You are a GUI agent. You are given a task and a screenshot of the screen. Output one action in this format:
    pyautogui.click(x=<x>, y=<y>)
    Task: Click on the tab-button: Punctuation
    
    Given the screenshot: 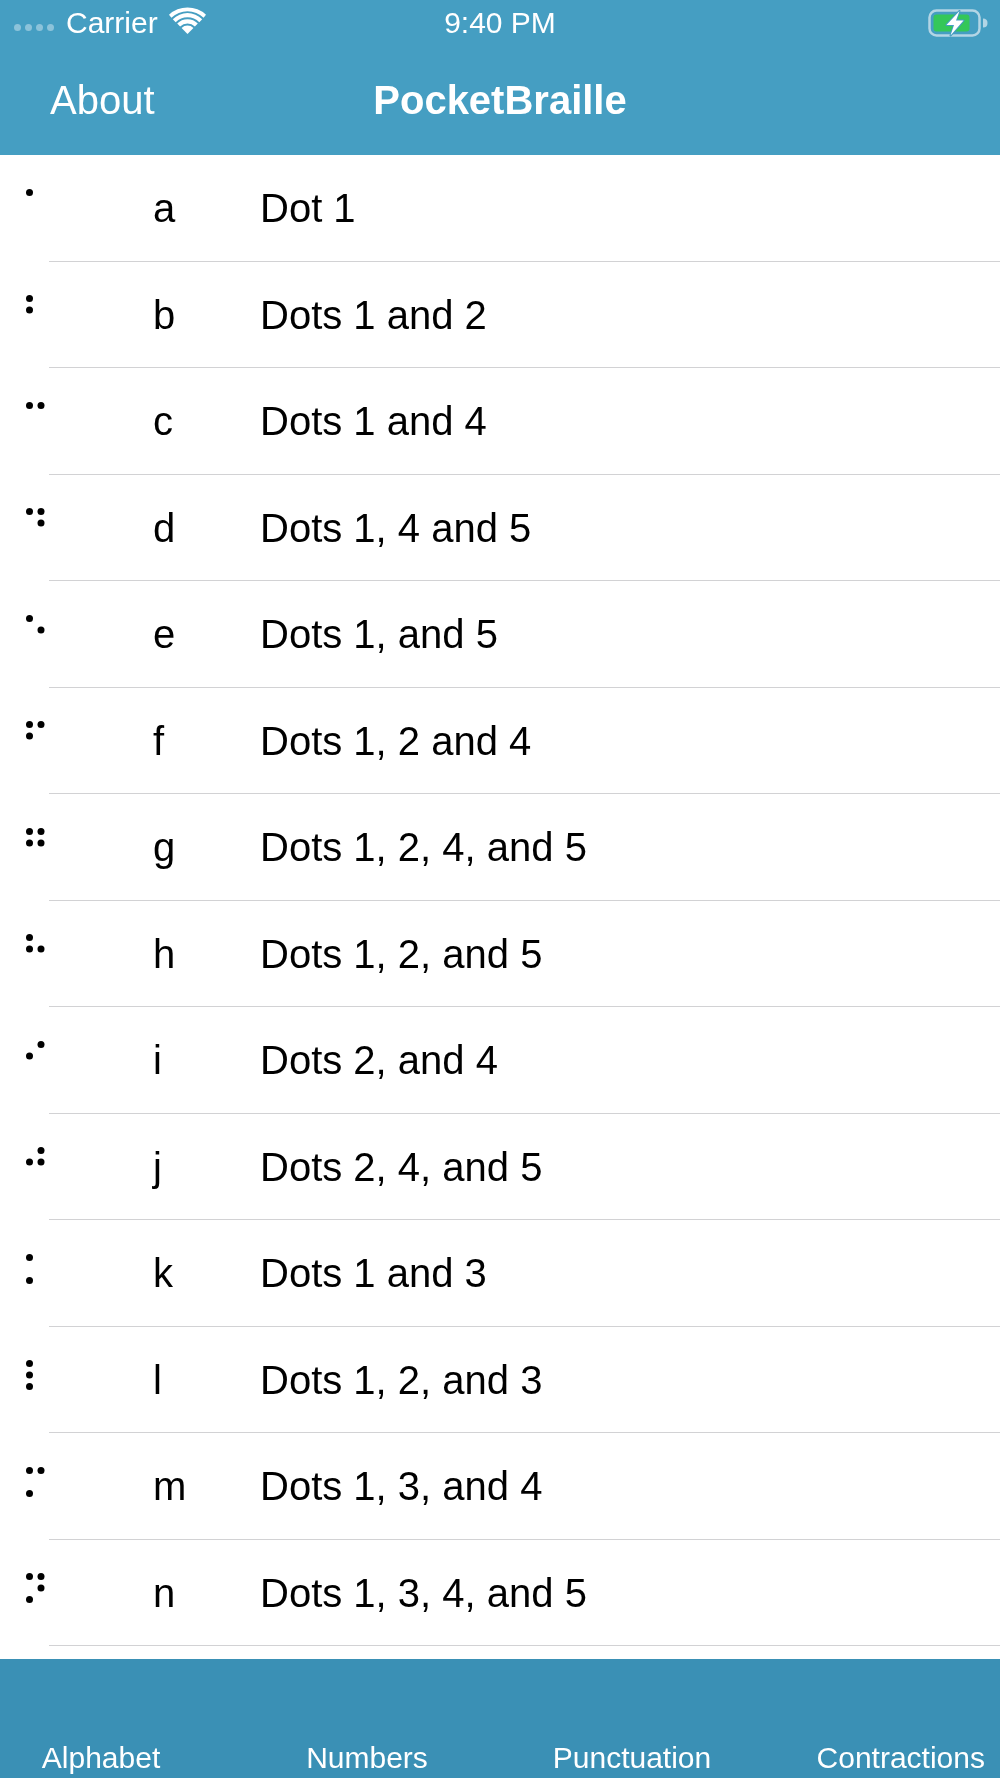 What is the action you would take?
    pyautogui.click(x=632, y=1758)
    